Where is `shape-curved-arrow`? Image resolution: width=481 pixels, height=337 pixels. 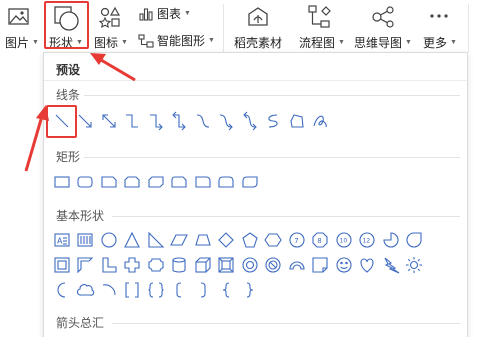
shape-curved-arrow is located at coordinates (227, 120).